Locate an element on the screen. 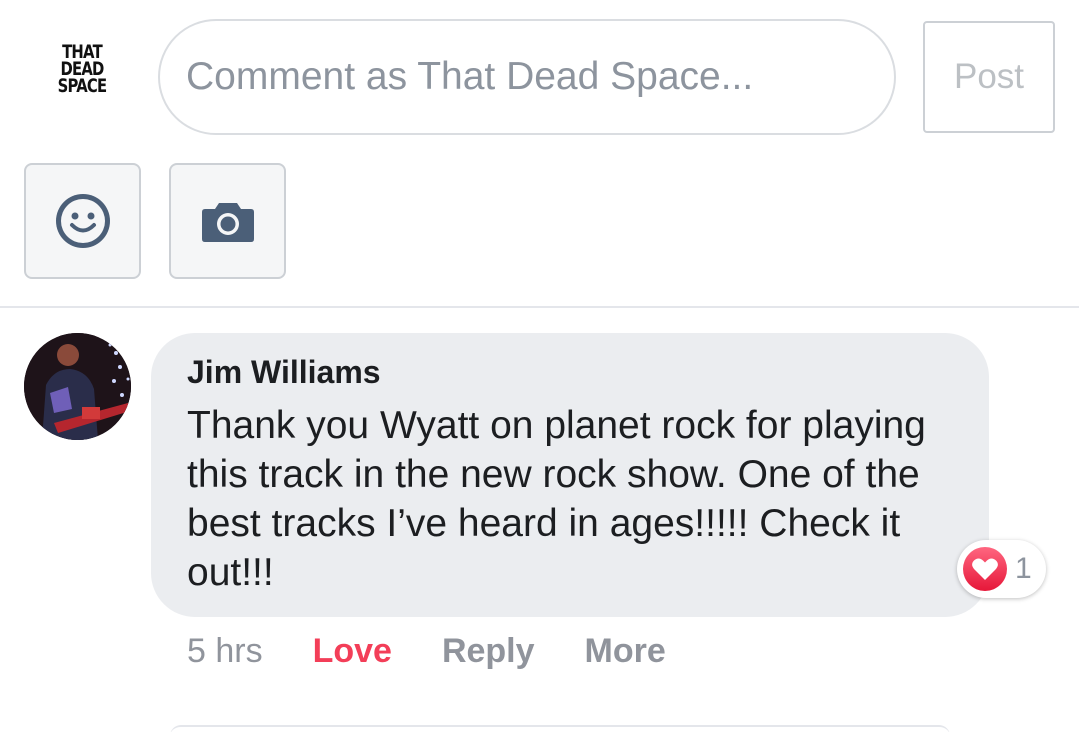 The height and width of the screenshot is (732, 1079). camera-icon is located at coordinates (227, 222).